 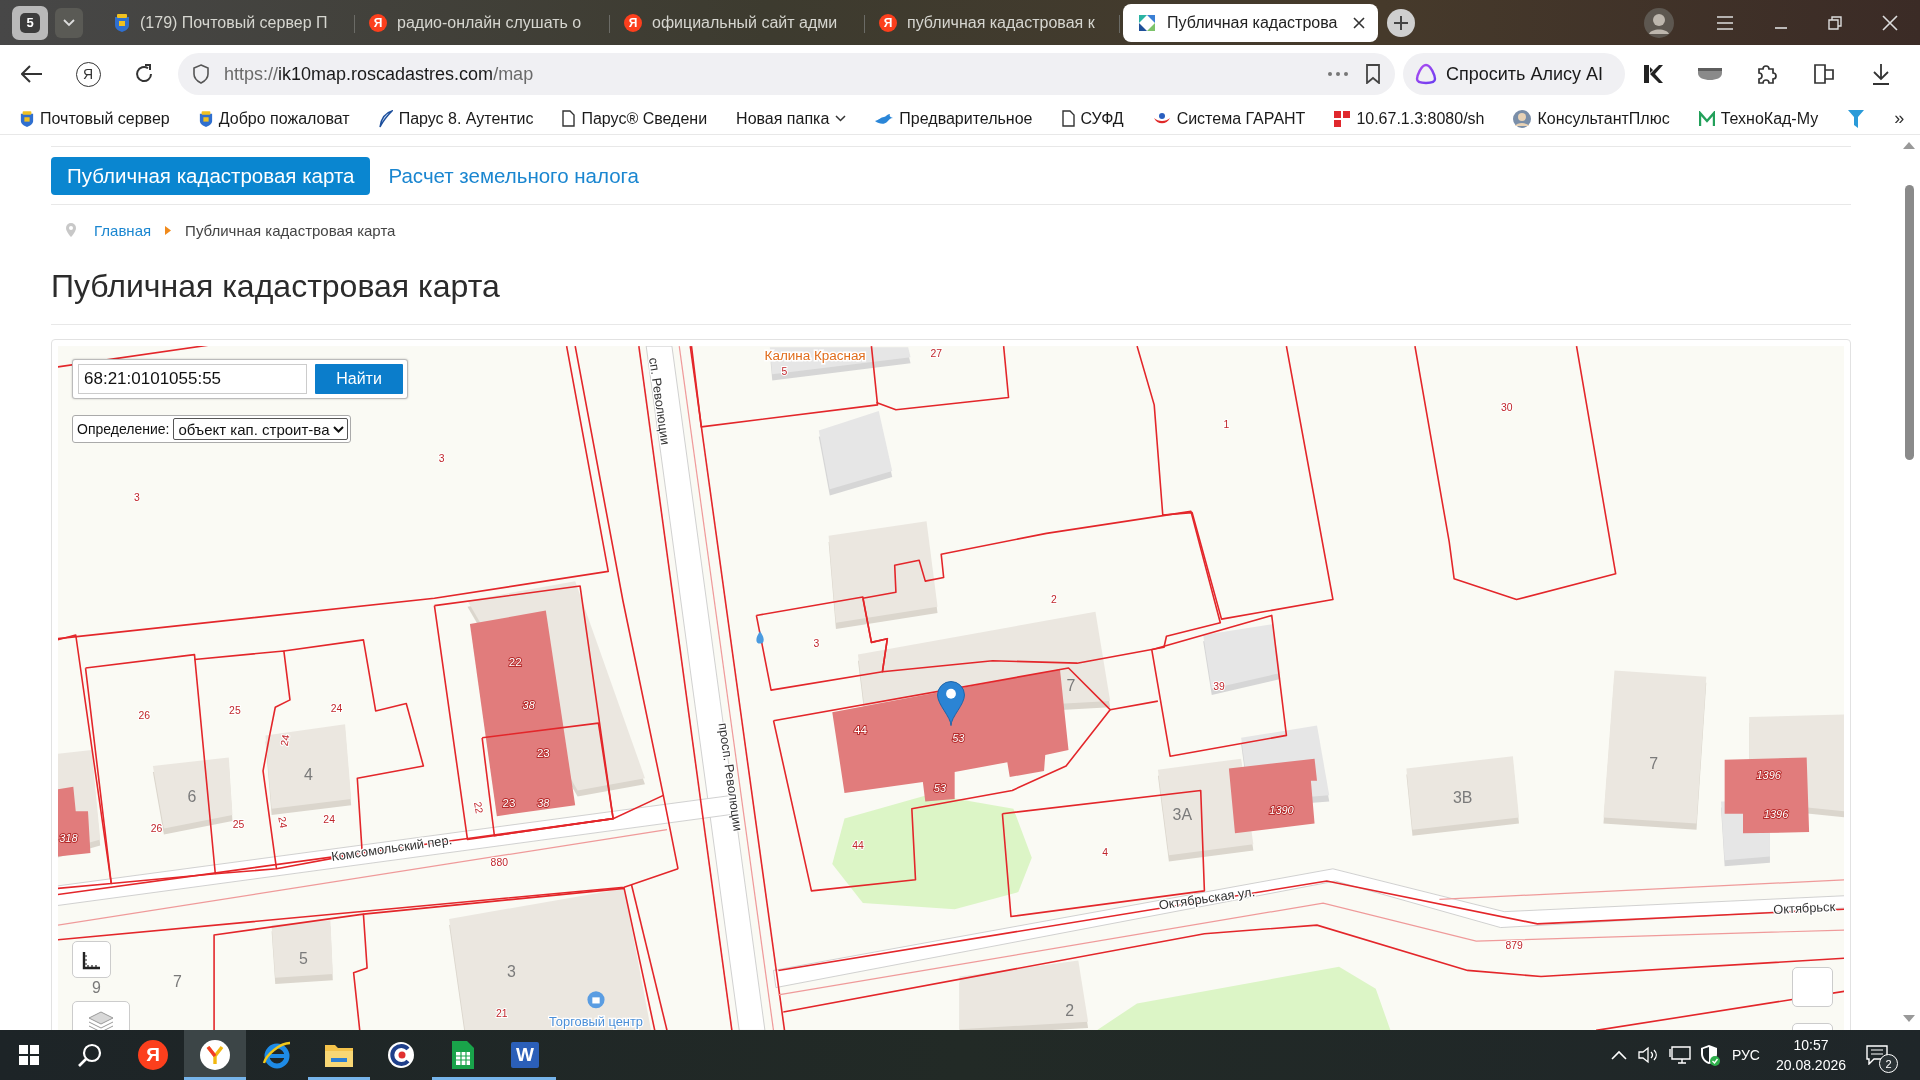 I want to click on bookmark: Новая папка, so click(x=791, y=118).